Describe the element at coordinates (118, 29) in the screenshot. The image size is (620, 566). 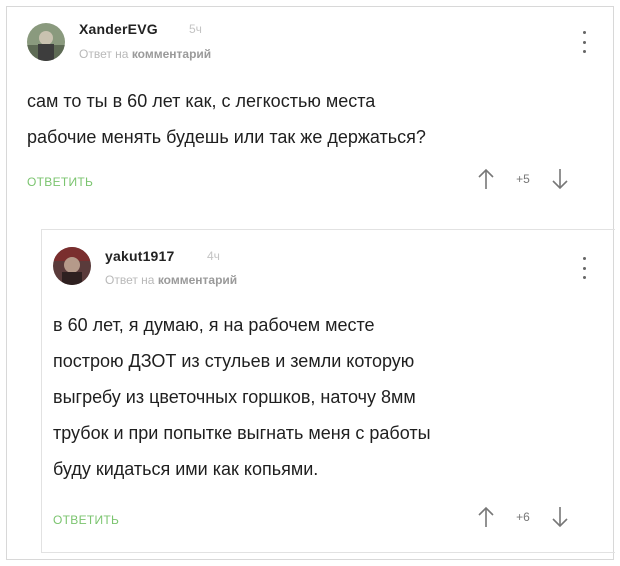
I see `comment-author: XanderEVG` at that location.